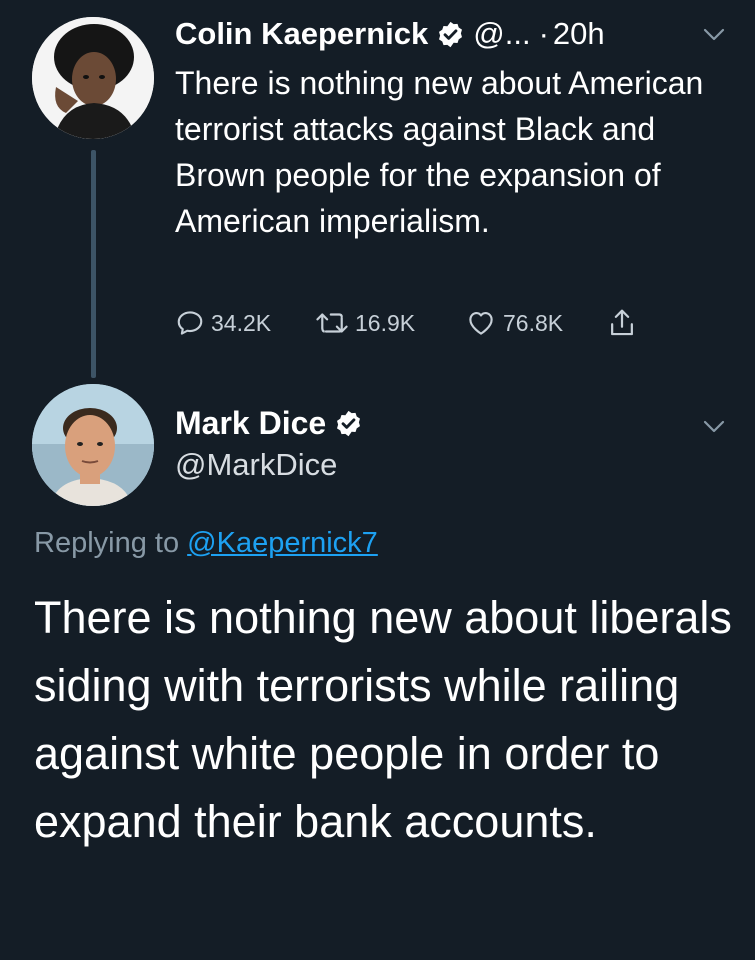 This screenshot has width=755, height=960. I want to click on tweet1-header: Colin Kaepernick @... · 20h, so click(390, 34).